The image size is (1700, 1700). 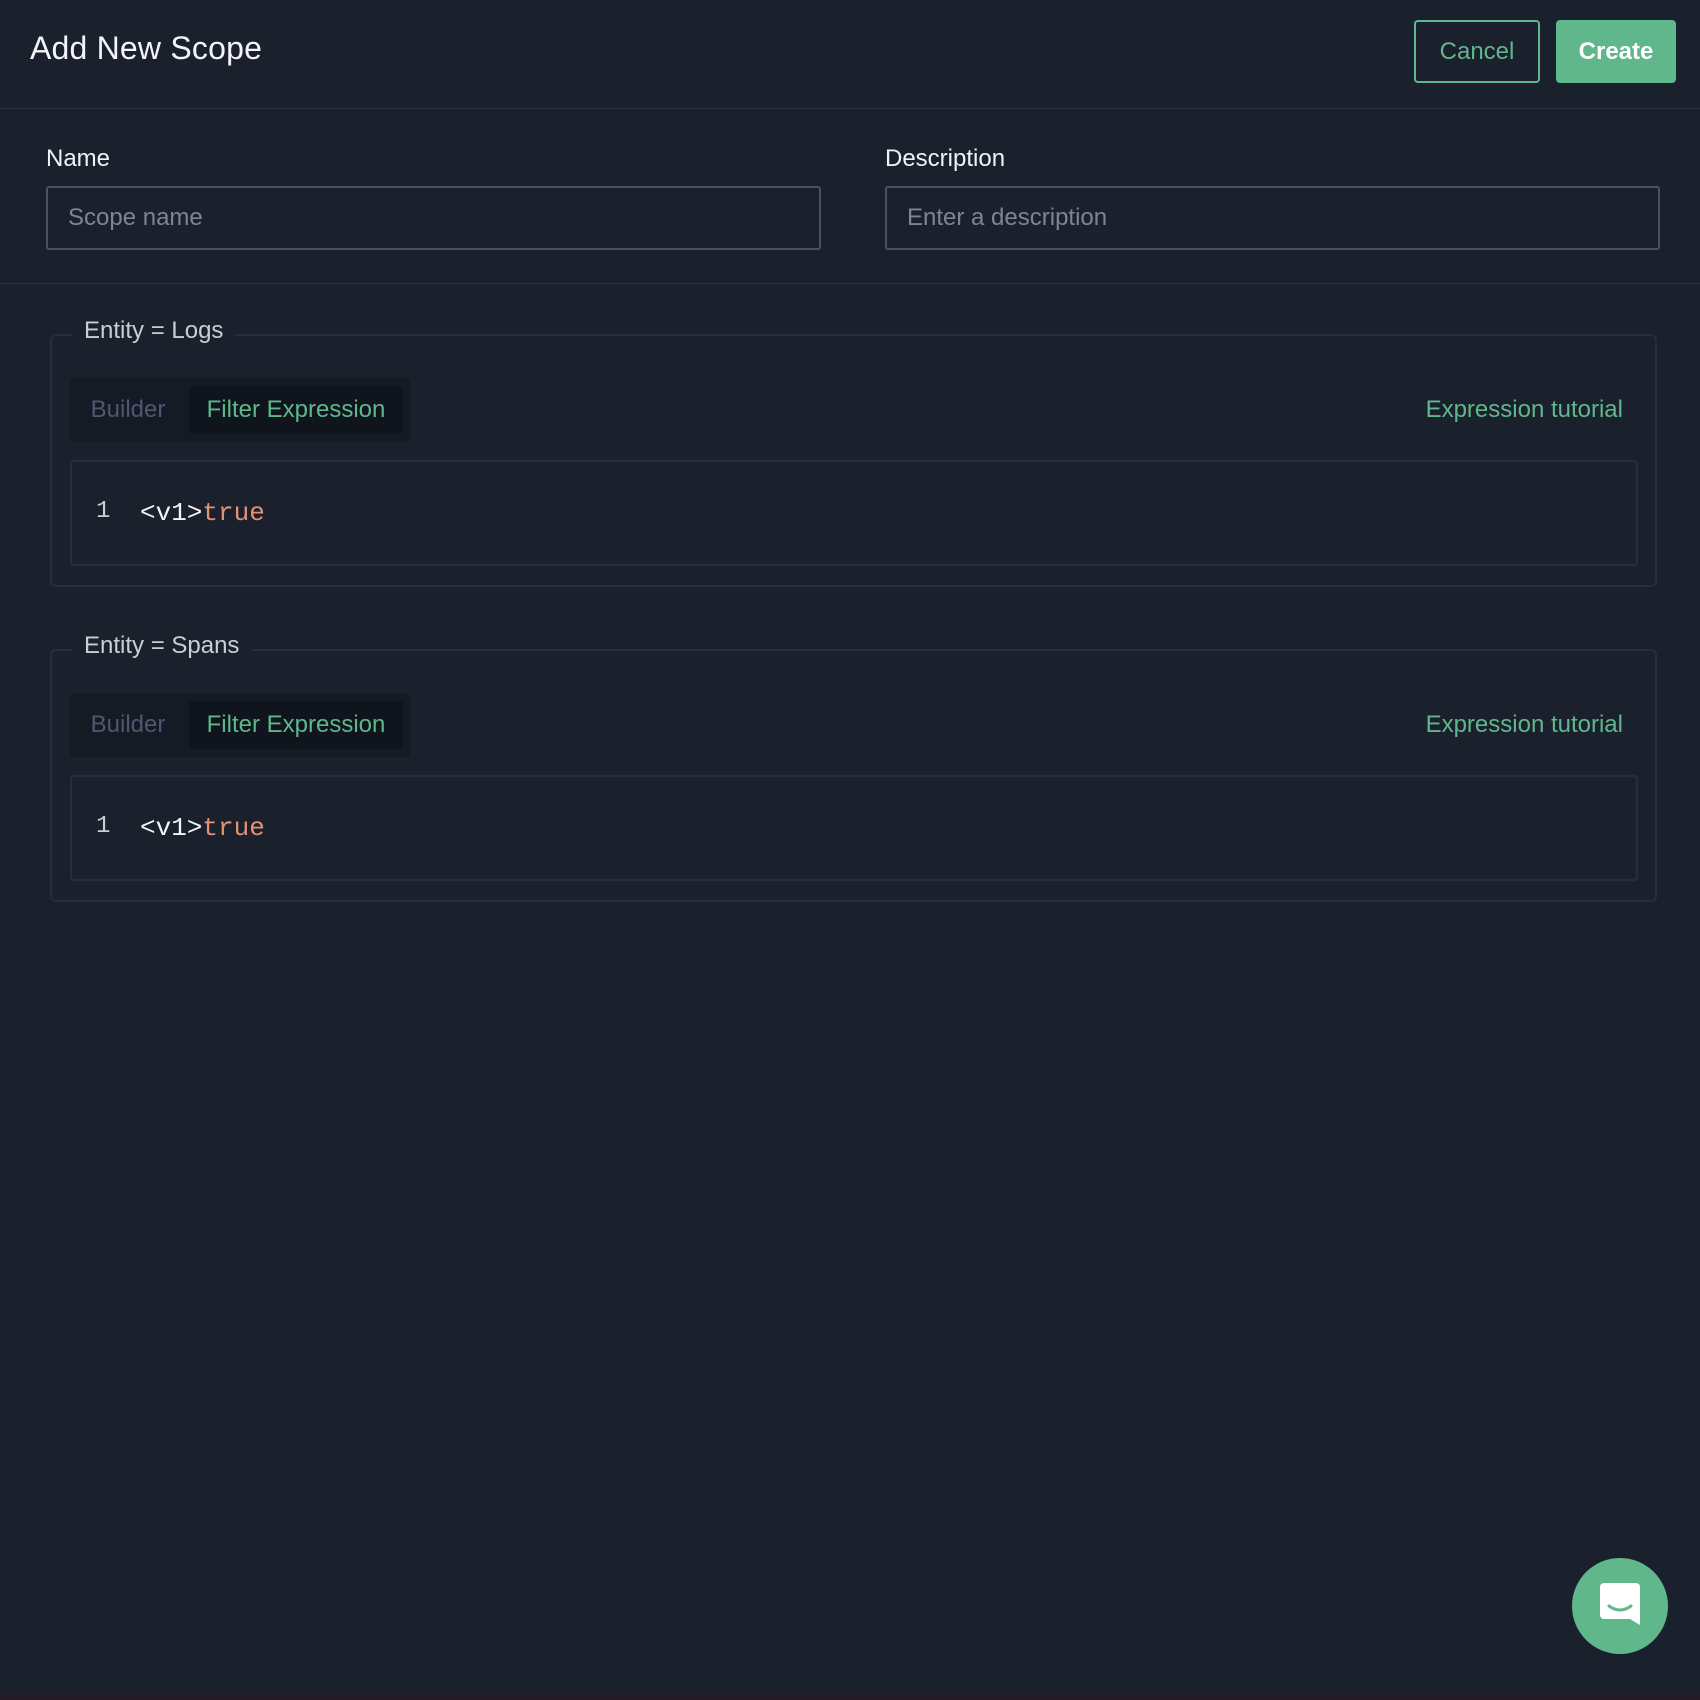 I want to click on entity-legend: Entity = Spans, so click(x=162, y=646).